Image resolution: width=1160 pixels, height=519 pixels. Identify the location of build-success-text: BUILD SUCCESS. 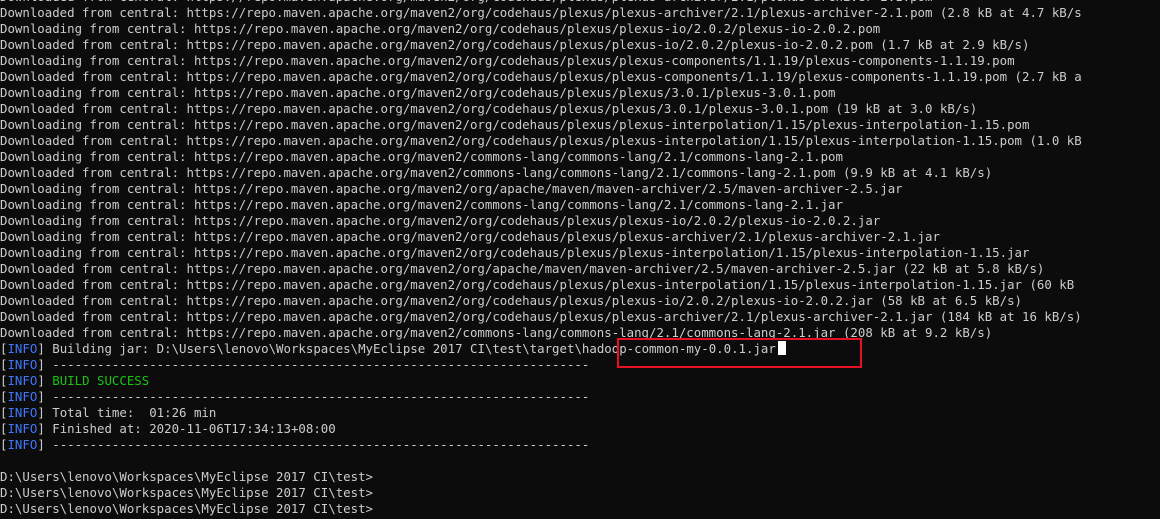
(97, 380).